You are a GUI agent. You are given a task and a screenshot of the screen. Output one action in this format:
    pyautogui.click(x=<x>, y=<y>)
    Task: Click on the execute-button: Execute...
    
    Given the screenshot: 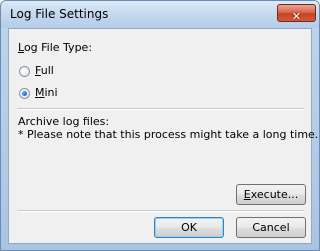 What is the action you would take?
    pyautogui.click(x=271, y=194)
    